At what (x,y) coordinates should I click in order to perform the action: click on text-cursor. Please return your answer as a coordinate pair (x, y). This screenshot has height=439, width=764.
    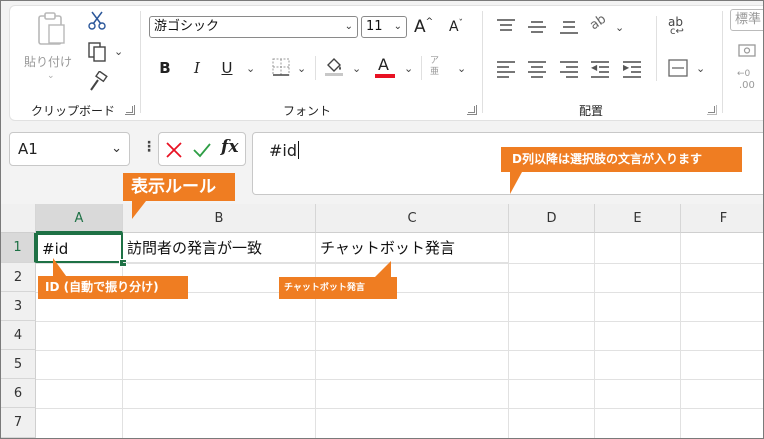
    Looking at the image, I should click on (299, 150).